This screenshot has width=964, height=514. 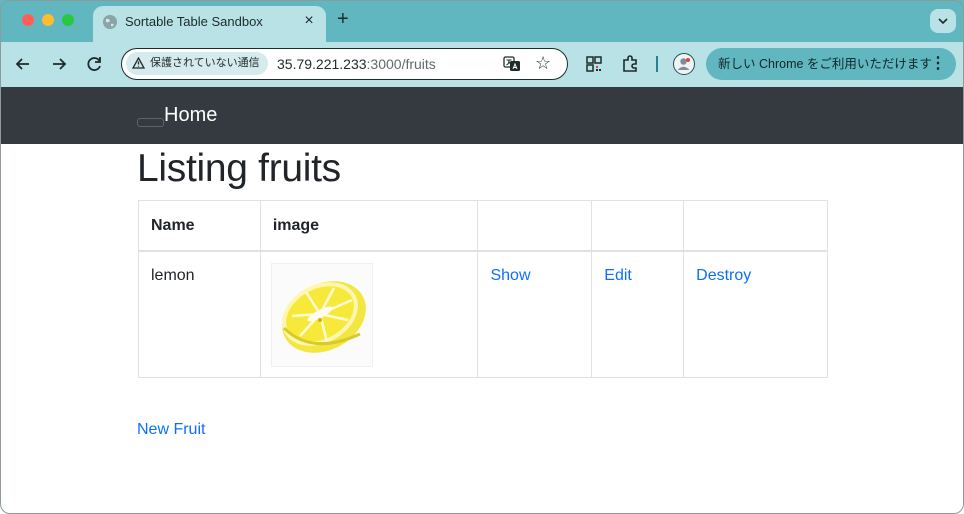 I want to click on qr-code-icon, so click(x=594, y=64).